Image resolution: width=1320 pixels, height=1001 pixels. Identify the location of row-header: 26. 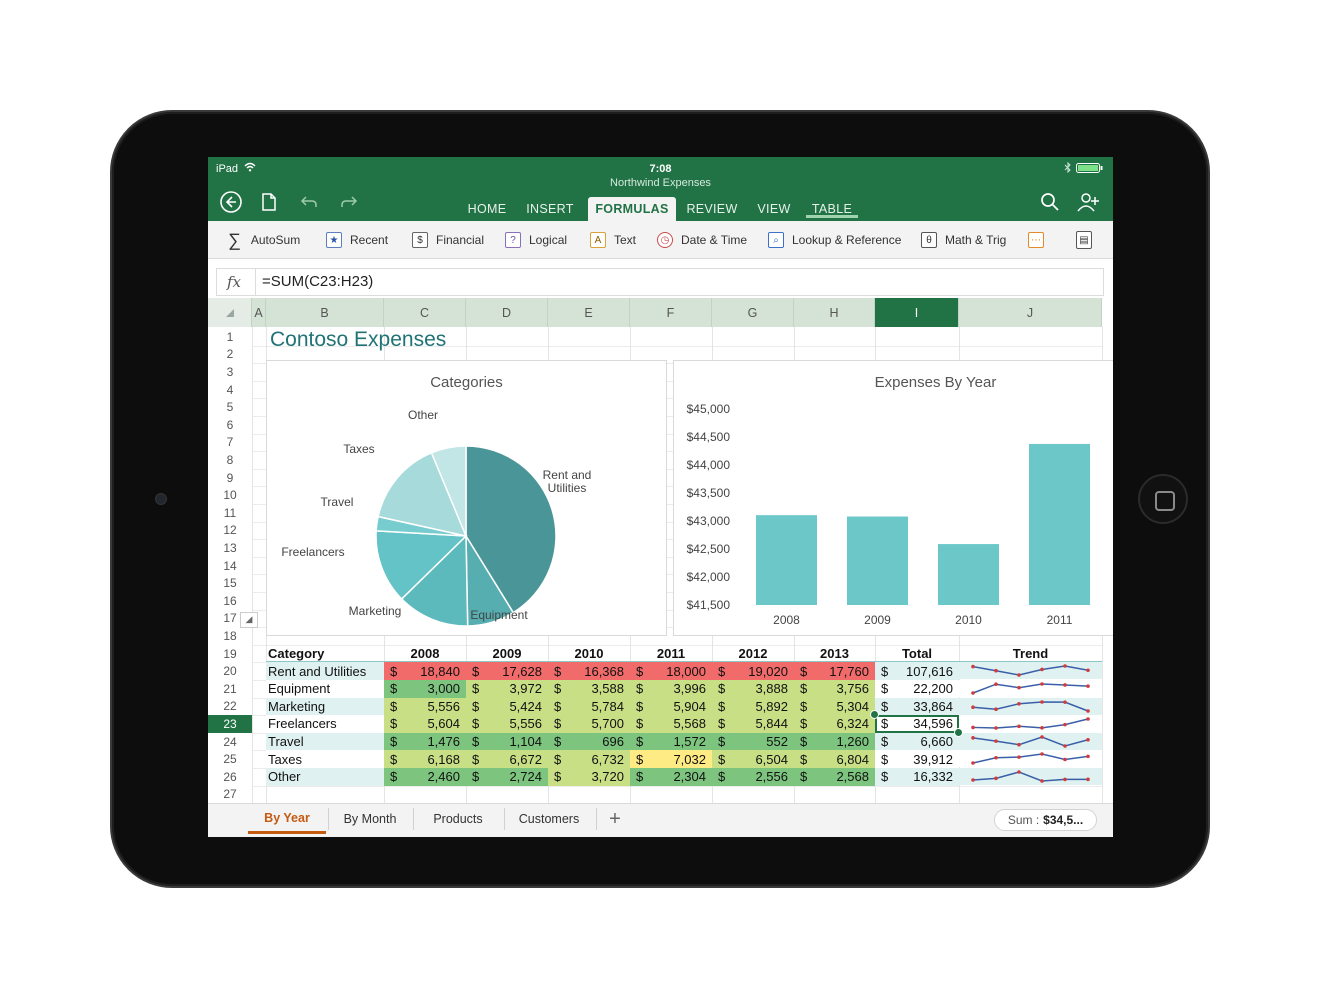
(230, 777).